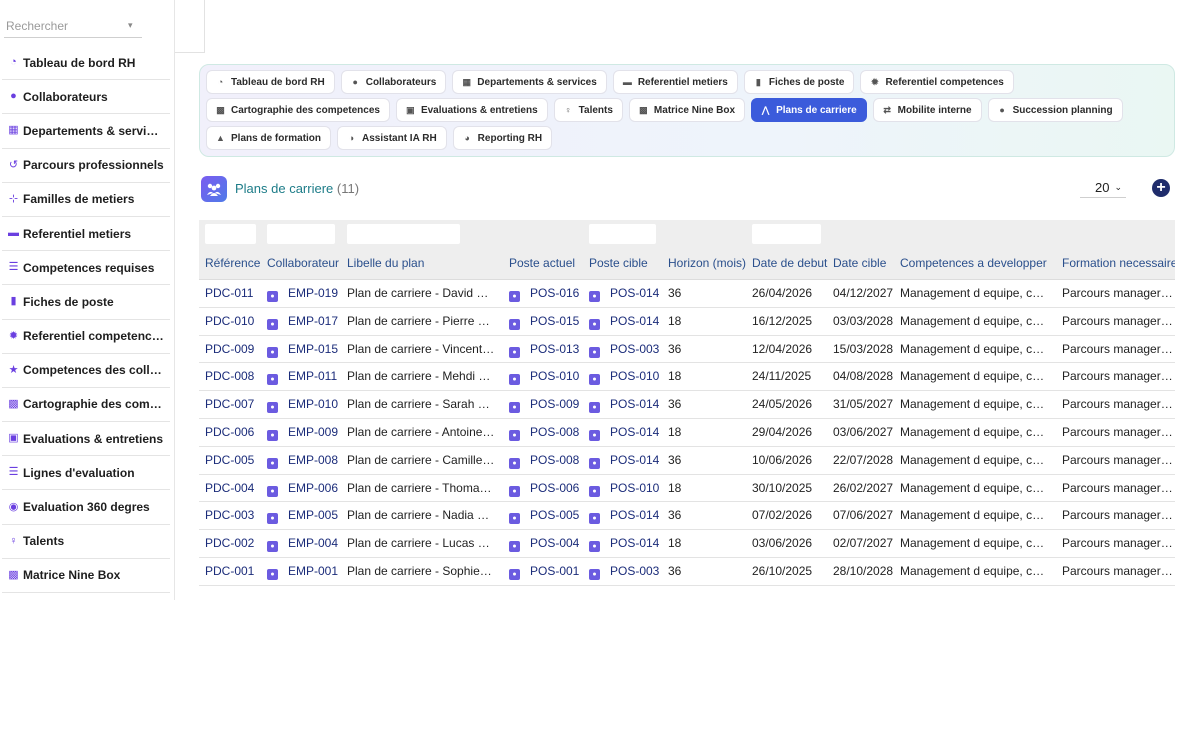 Image resolution: width=1200 pixels, height=743 pixels. I want to click on tab-12: ● Succession planning, so click(1055, 110).